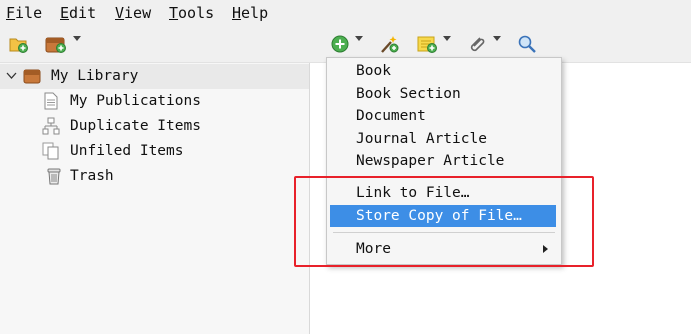 This screenshot has height=334, width=691. I want to click on new-note-button, so click(427, 44).